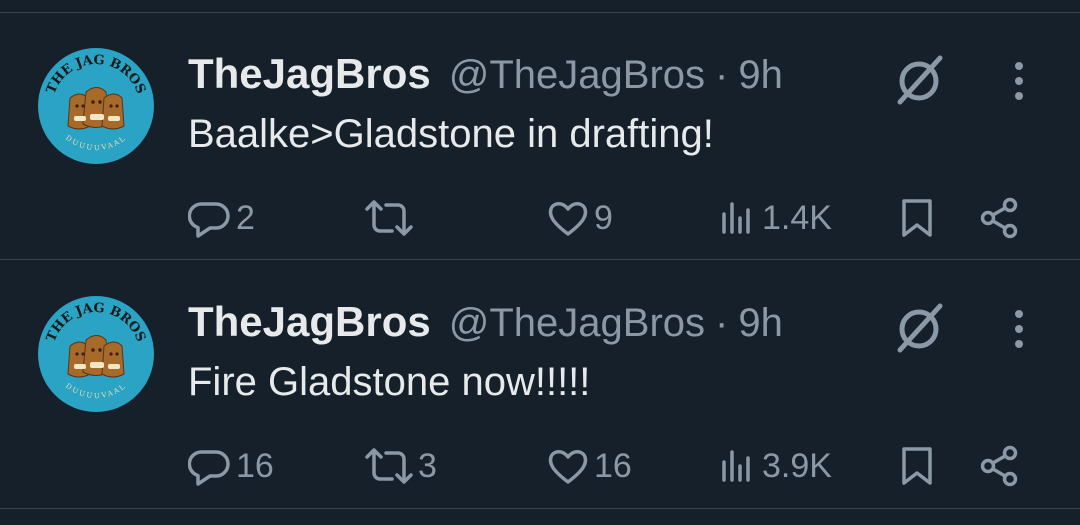 The height and width of the screenshot is (525, 1080). I want to click on like-count: 9, so click(603, 217).